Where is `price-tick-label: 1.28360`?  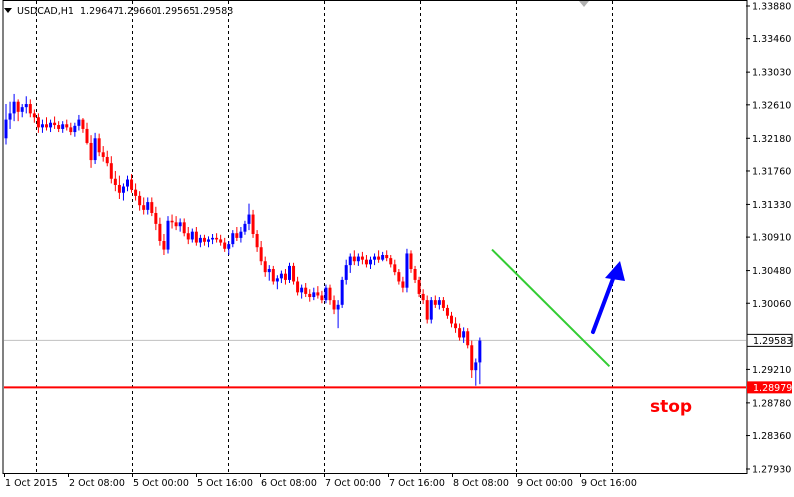 price-tick-label: 1.28360 is located at coordinates (771, 436).